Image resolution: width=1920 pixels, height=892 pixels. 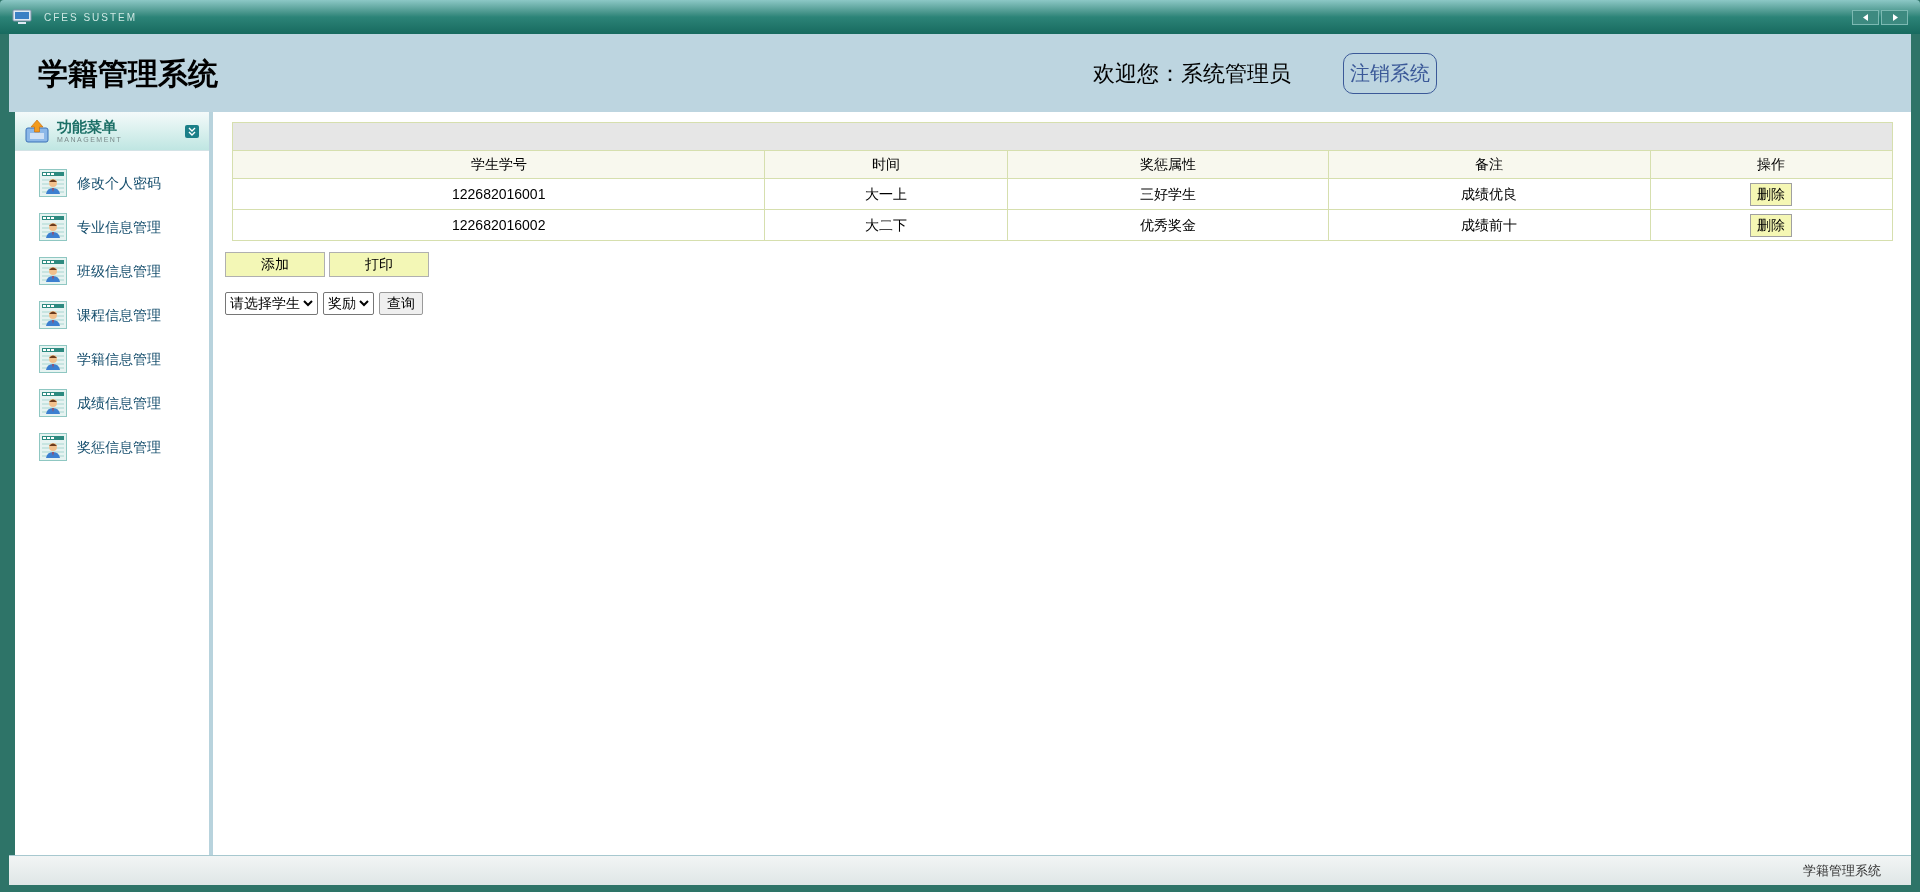 I want to click on next-button, so click(x=1894, y=17).